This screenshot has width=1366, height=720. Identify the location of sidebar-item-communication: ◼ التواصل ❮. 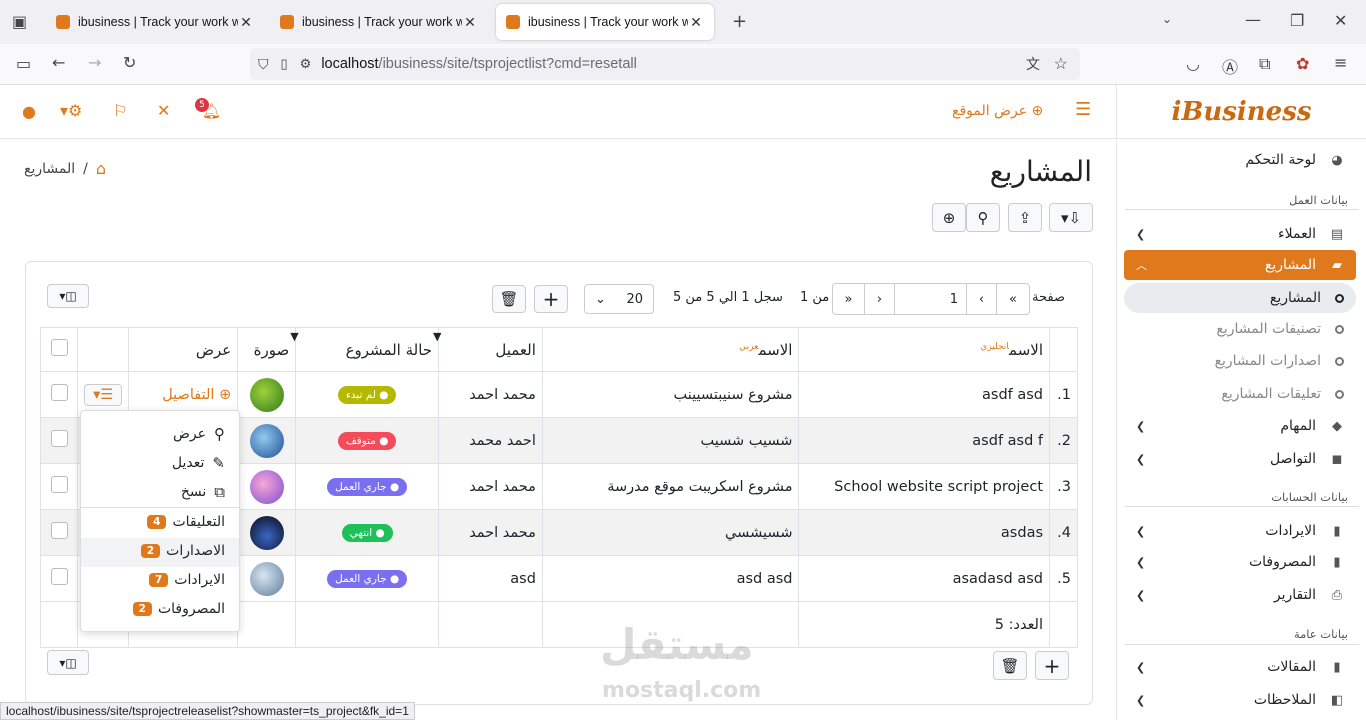
(1240, 459).